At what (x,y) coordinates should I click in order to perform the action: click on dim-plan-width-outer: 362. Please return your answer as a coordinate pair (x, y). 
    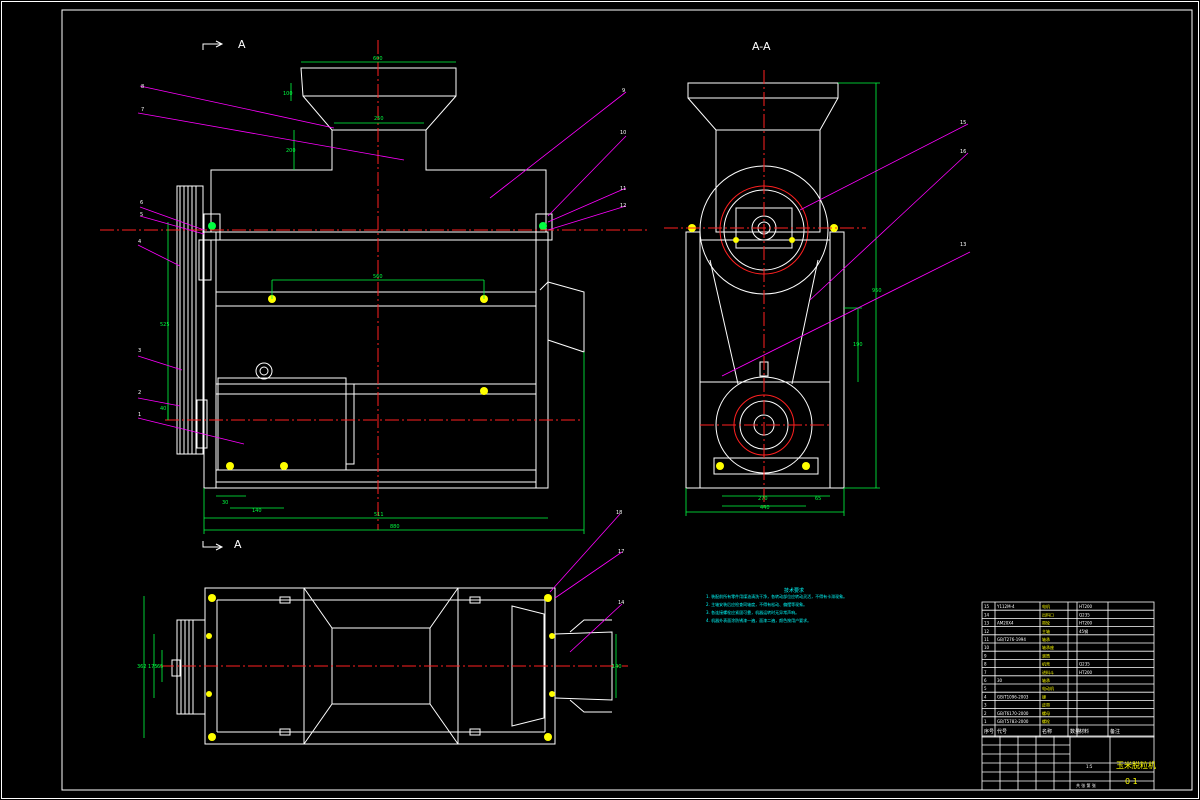
    Looking at the image, I should click on (142, 667).